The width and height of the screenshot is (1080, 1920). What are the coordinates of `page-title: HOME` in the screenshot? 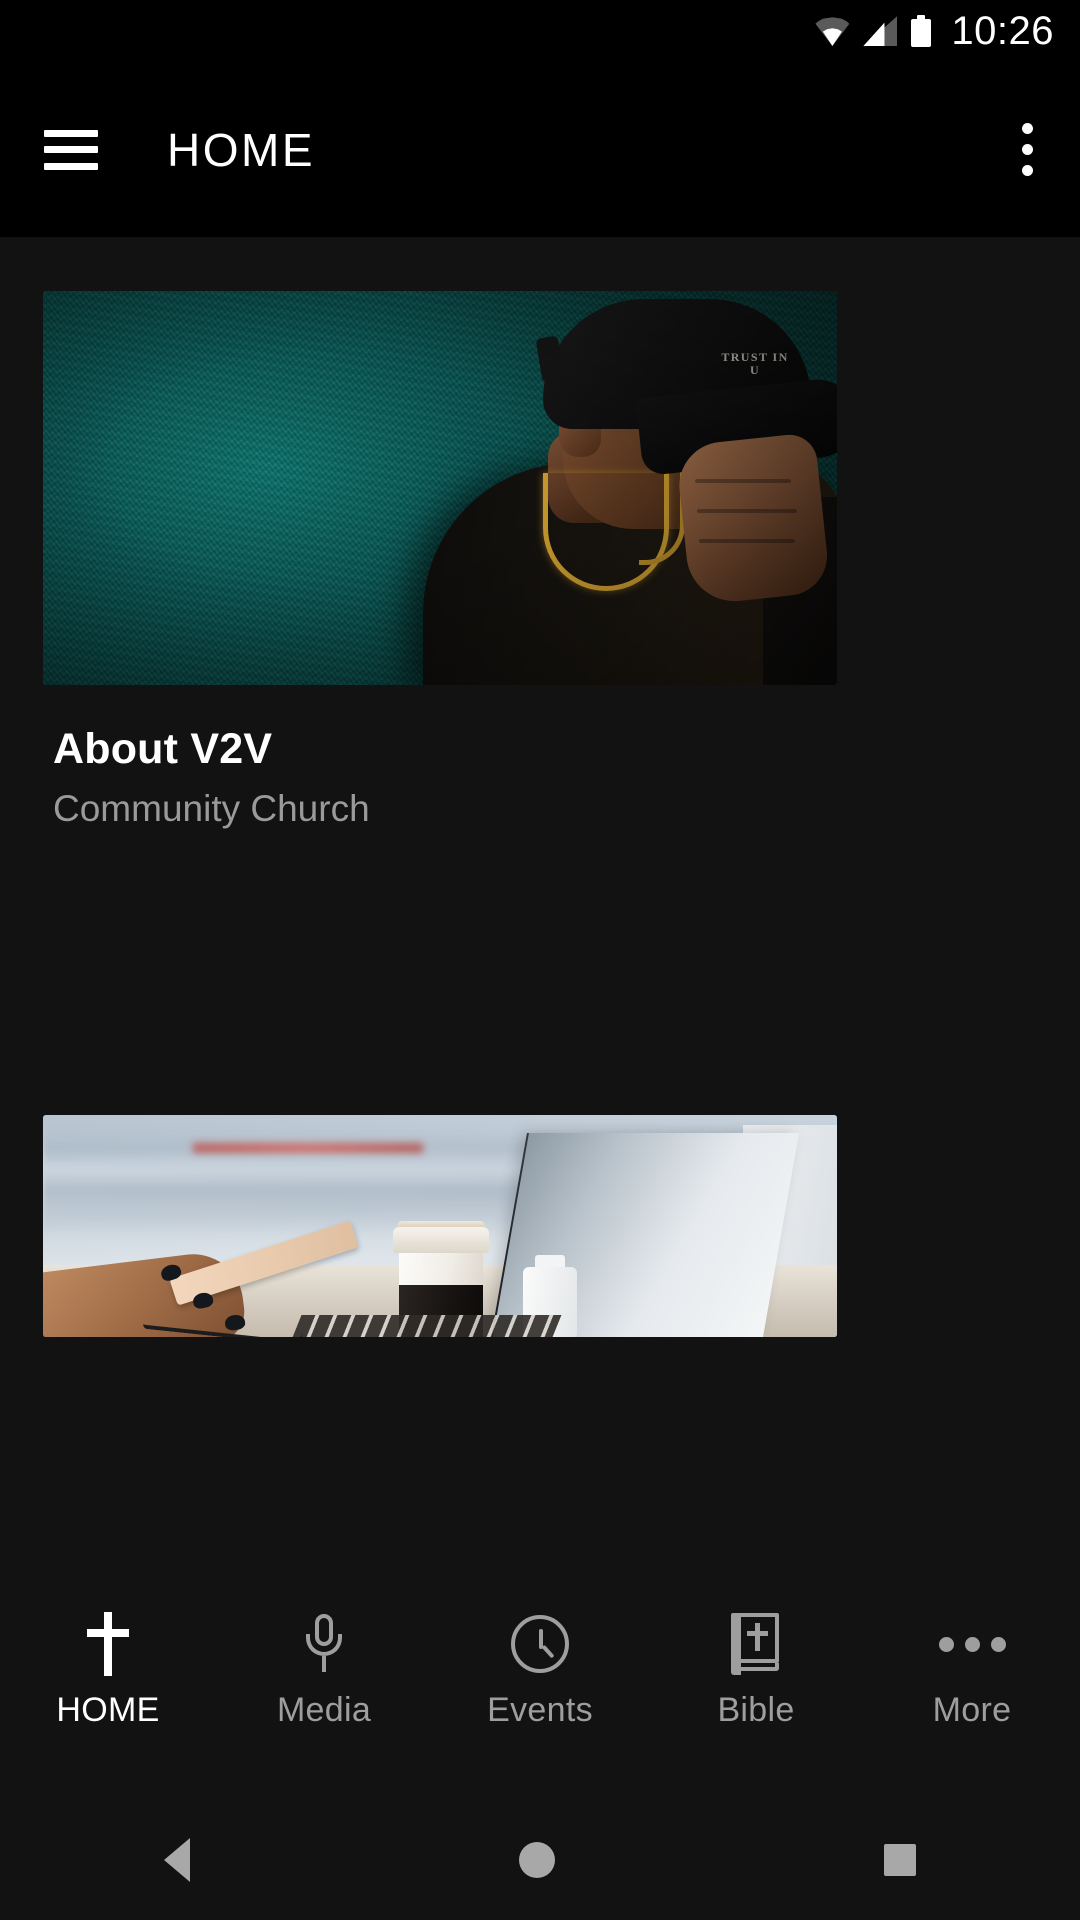 It's located at (241, 149).